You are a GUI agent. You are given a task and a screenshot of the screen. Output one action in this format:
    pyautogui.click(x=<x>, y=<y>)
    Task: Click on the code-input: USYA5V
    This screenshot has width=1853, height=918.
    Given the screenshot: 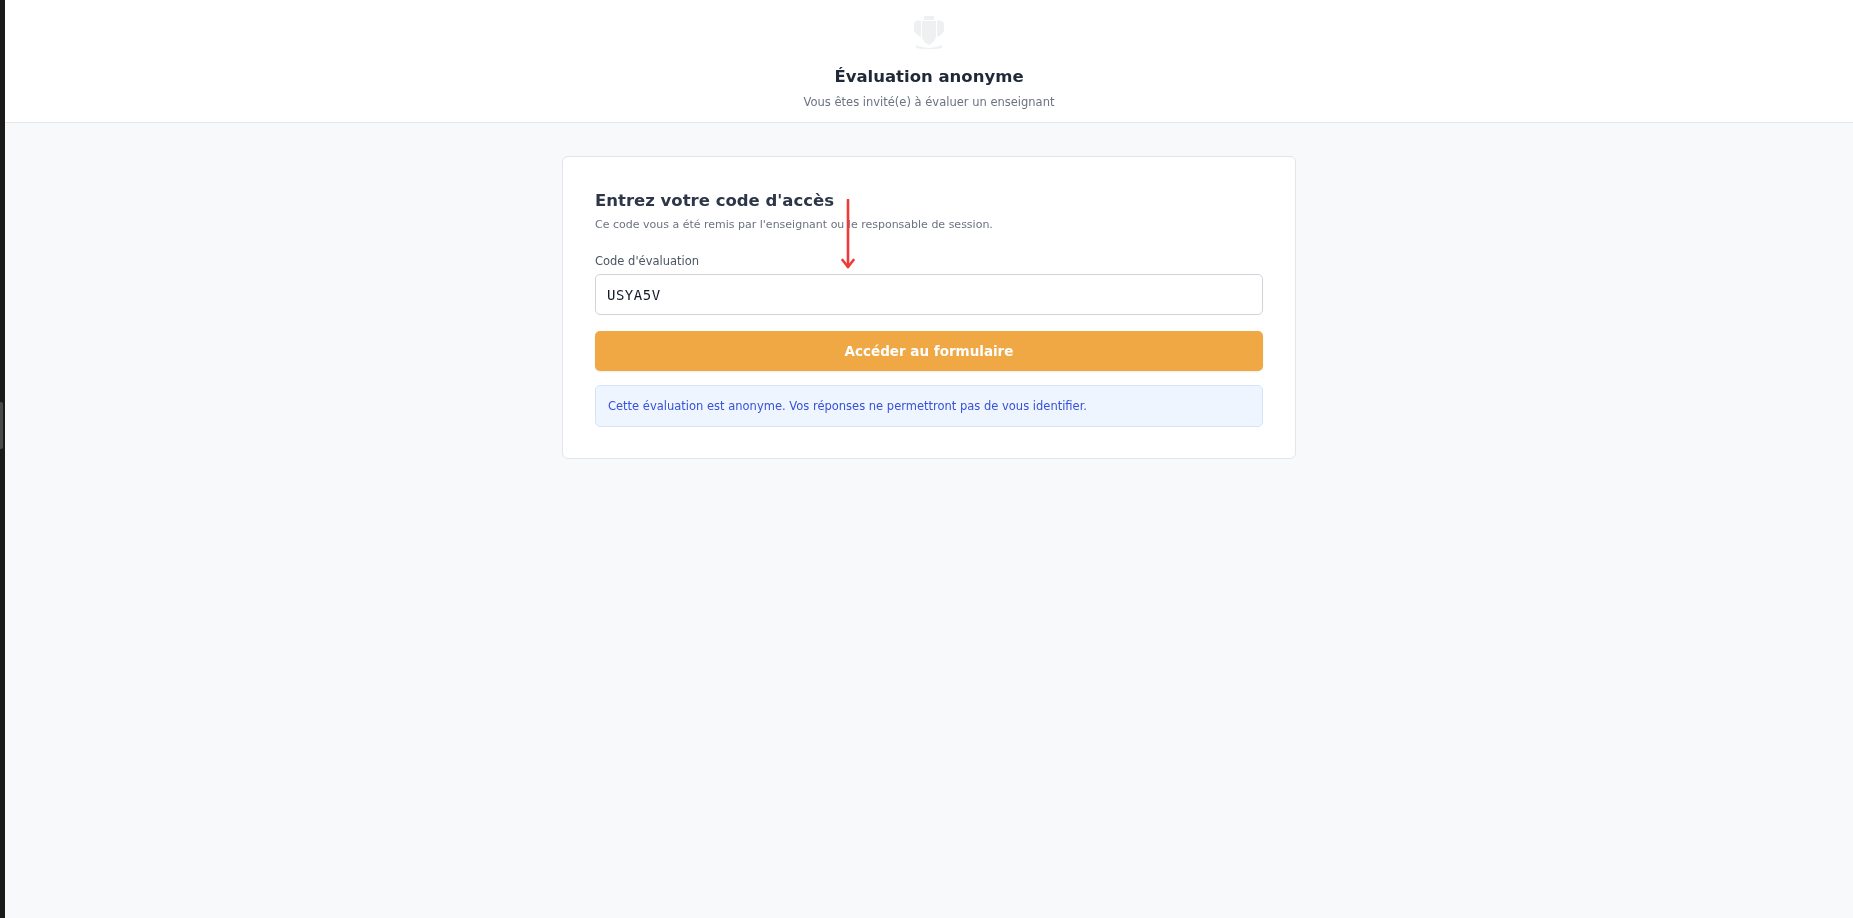 What is the action you would take?
    pyautogui.click(x=929, y=294)
    